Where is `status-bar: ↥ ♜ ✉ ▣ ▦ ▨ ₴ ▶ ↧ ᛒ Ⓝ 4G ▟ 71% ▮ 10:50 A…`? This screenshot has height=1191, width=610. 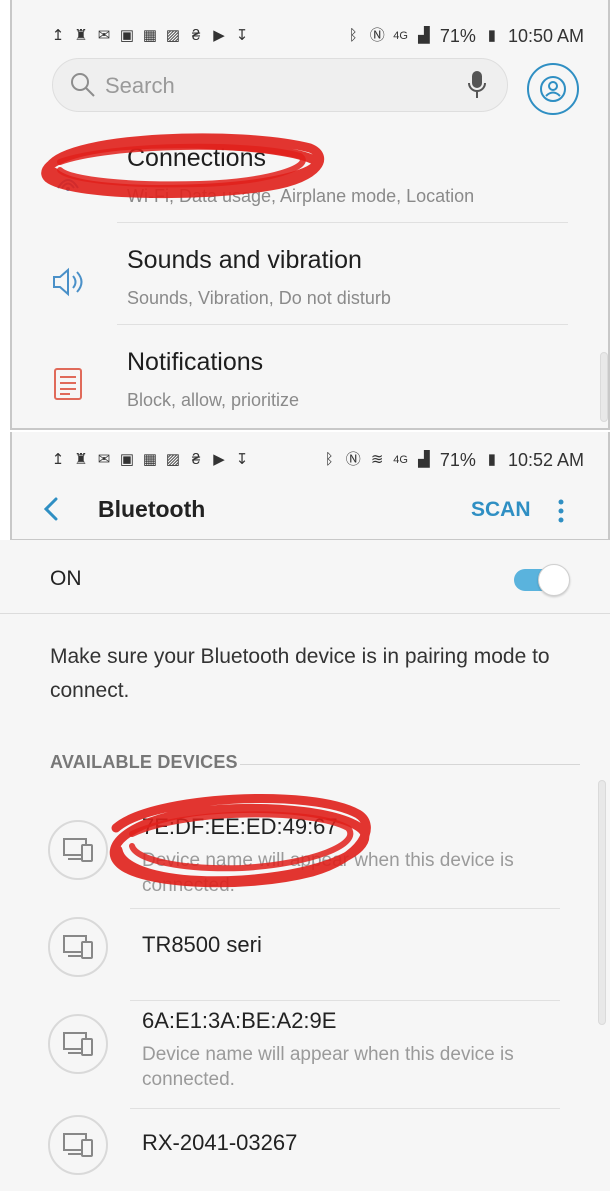
status-bar: ↥ ♜ ✉ ▣ ▦ ▨ ₴ ▶ ↧ ᛒ Ⓝ 4G ▟ 71% ▮ 10:50 A… is located at coordinates (310, 36).